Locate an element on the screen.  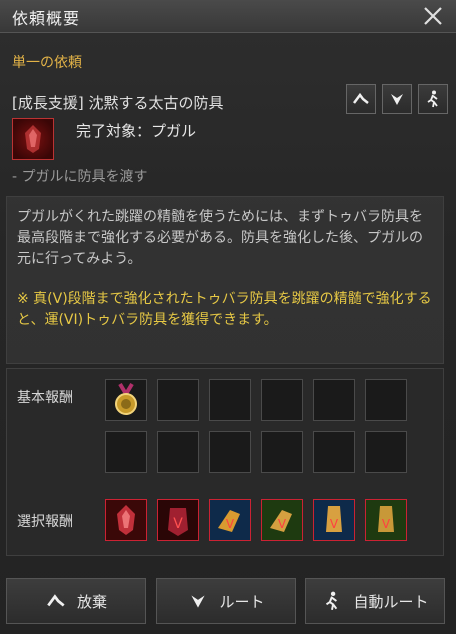
auto-route-small-button is located at coordinates (433, 99).